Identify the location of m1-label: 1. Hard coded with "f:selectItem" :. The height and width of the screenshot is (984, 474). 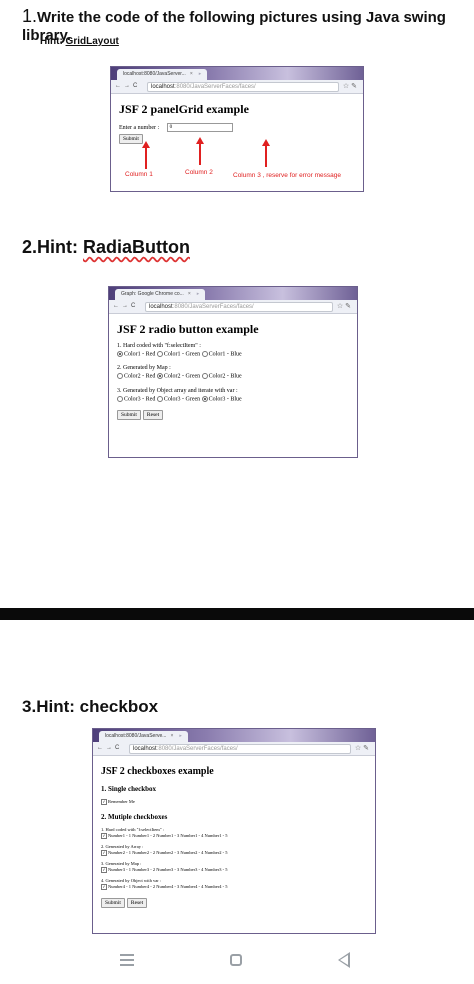
(132, 829).